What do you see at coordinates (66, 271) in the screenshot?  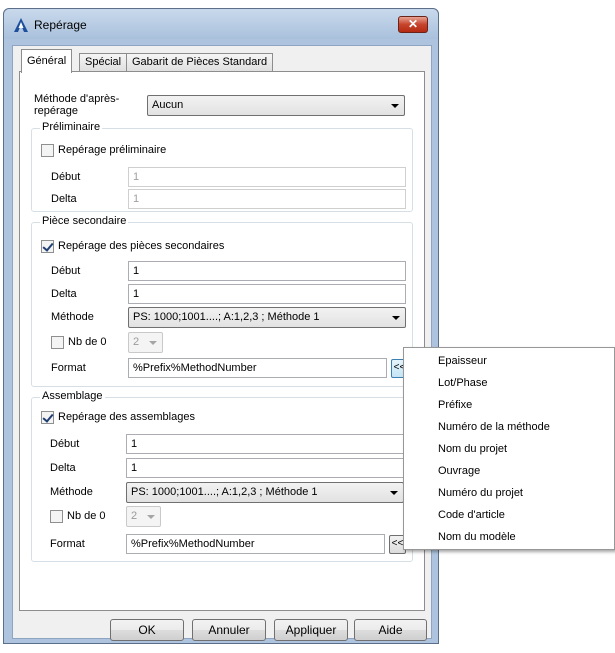 I see `secondaire-debut-label: Début` at bounding box center [66, 271].